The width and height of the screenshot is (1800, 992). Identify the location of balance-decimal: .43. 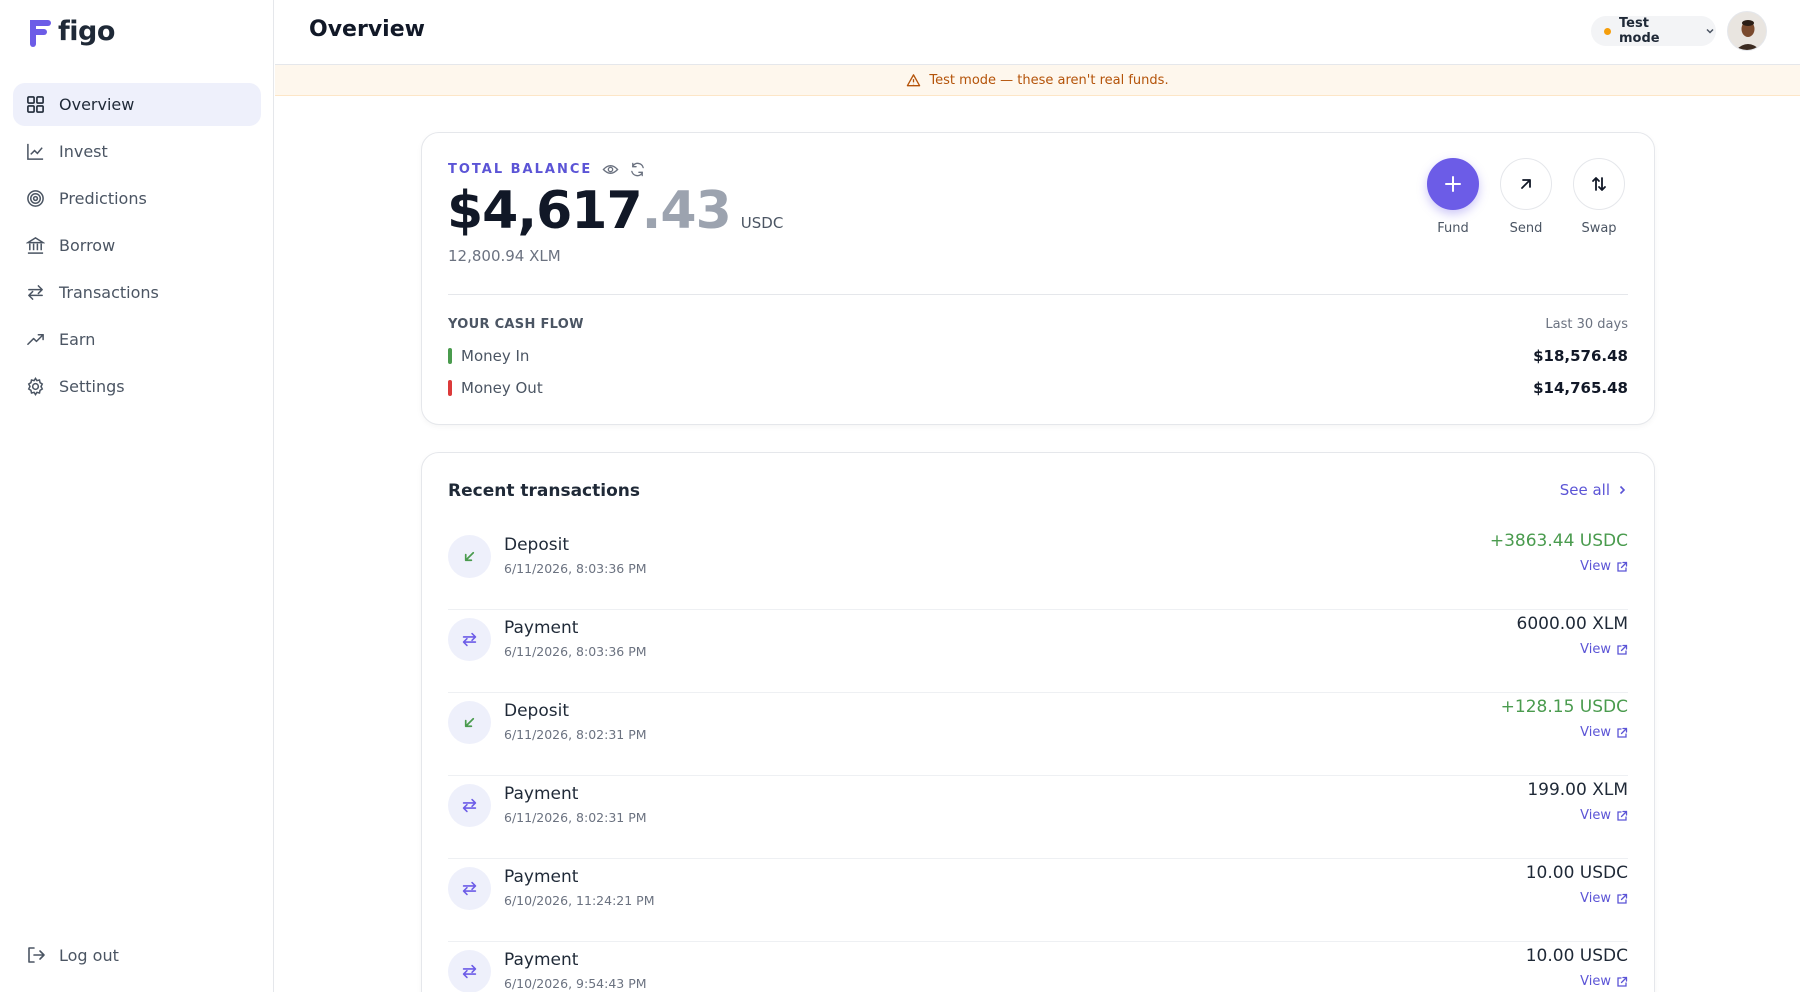
(686, 211).